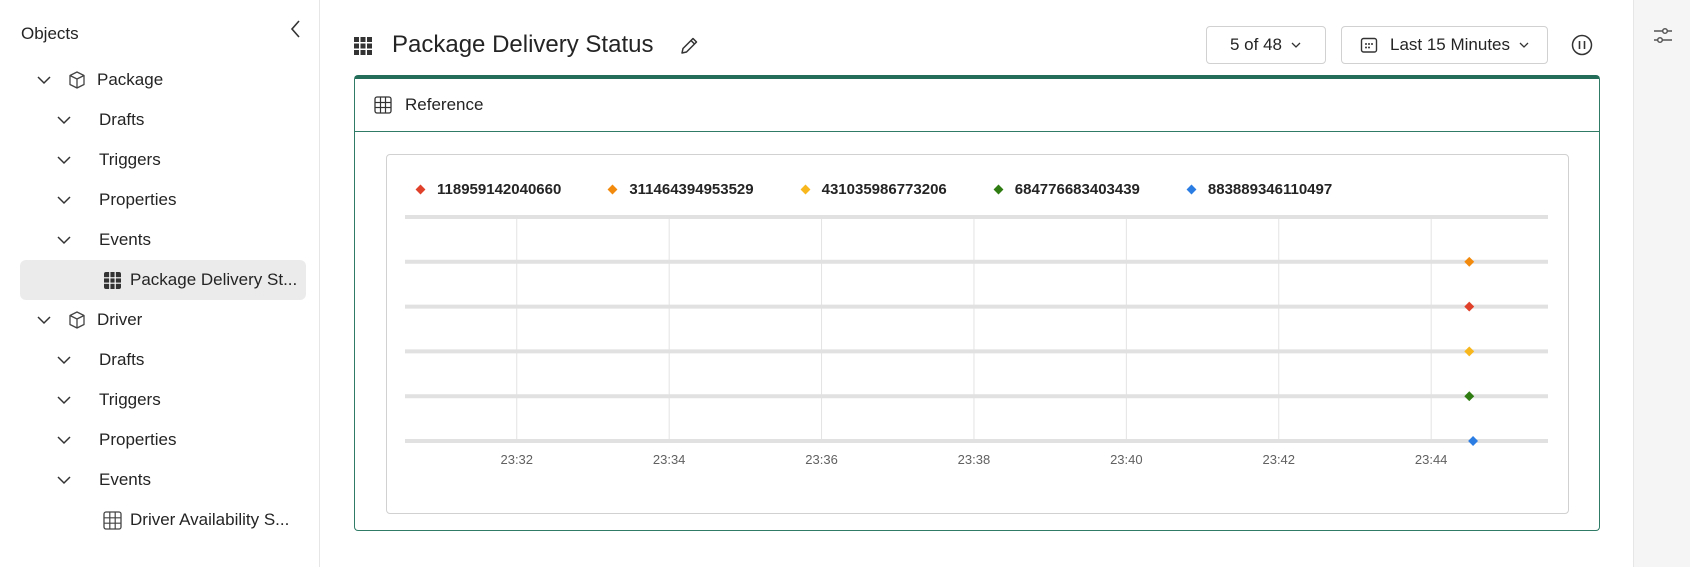  Describe the element at coordinates (1256, 44) in the screenshot. I see `object-count-label: 5 of 48` at that location.